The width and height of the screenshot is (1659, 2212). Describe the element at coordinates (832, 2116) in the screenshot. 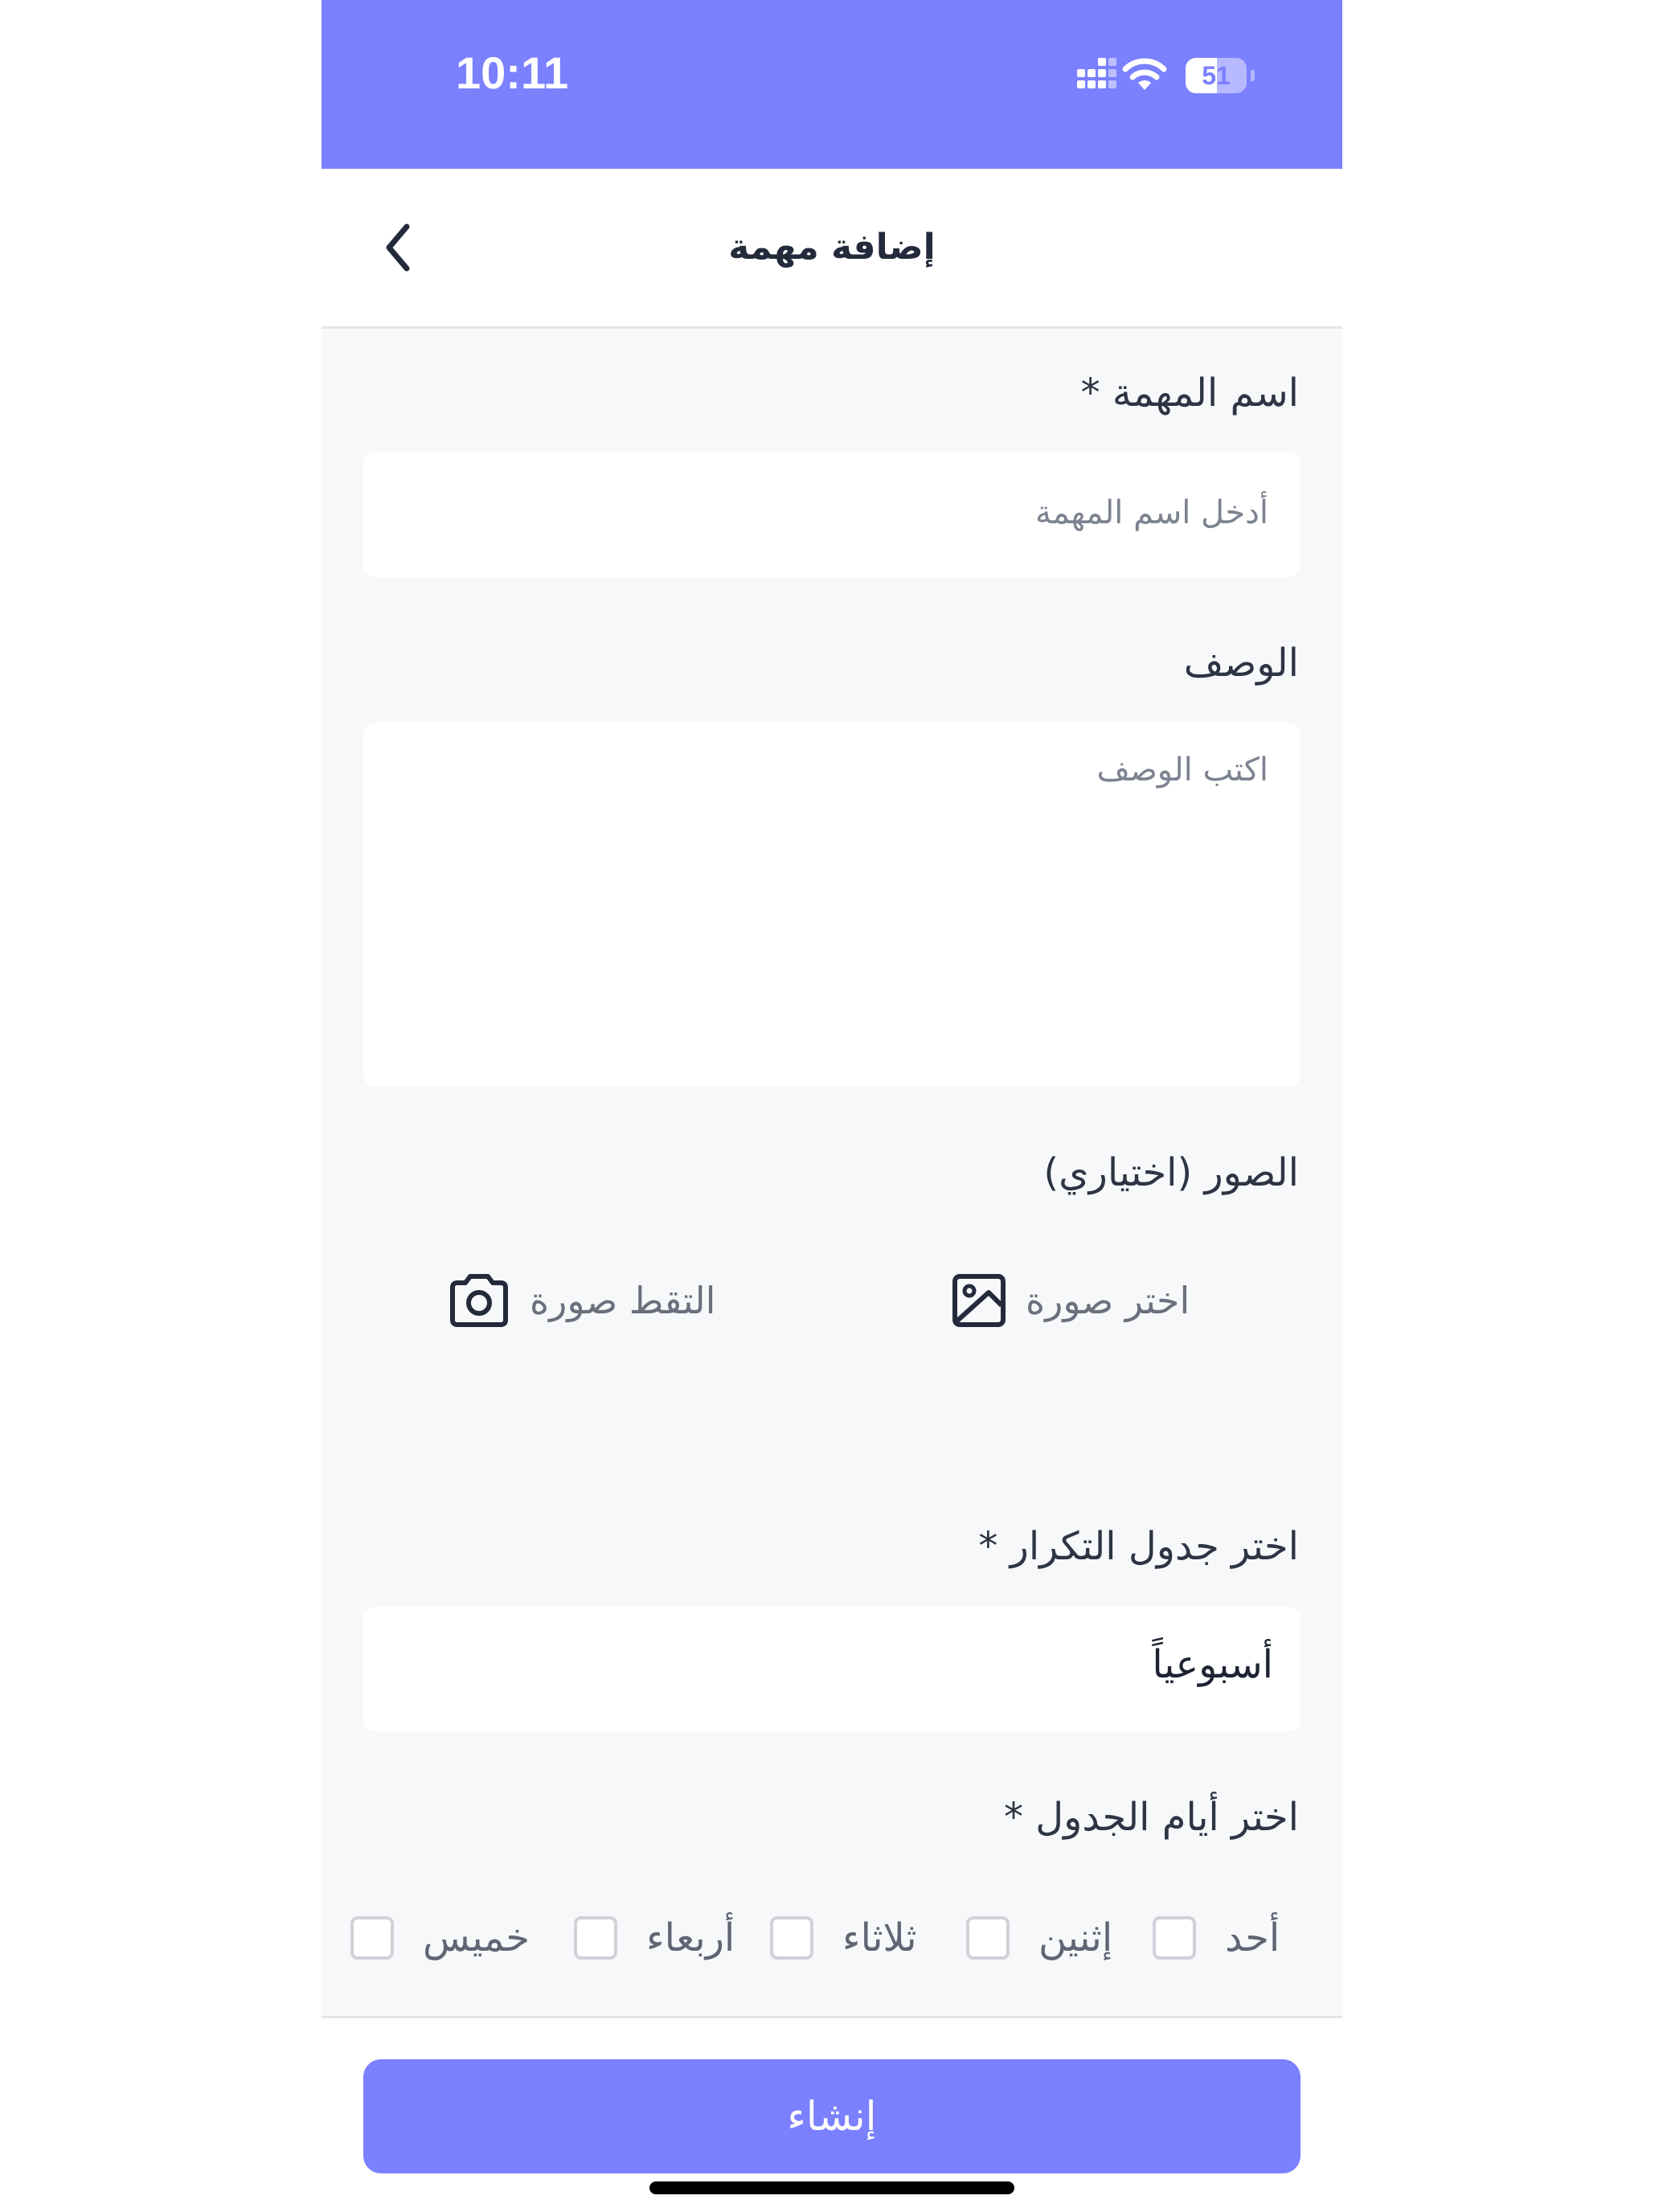

I see `create-button: إنشاء` at that location.